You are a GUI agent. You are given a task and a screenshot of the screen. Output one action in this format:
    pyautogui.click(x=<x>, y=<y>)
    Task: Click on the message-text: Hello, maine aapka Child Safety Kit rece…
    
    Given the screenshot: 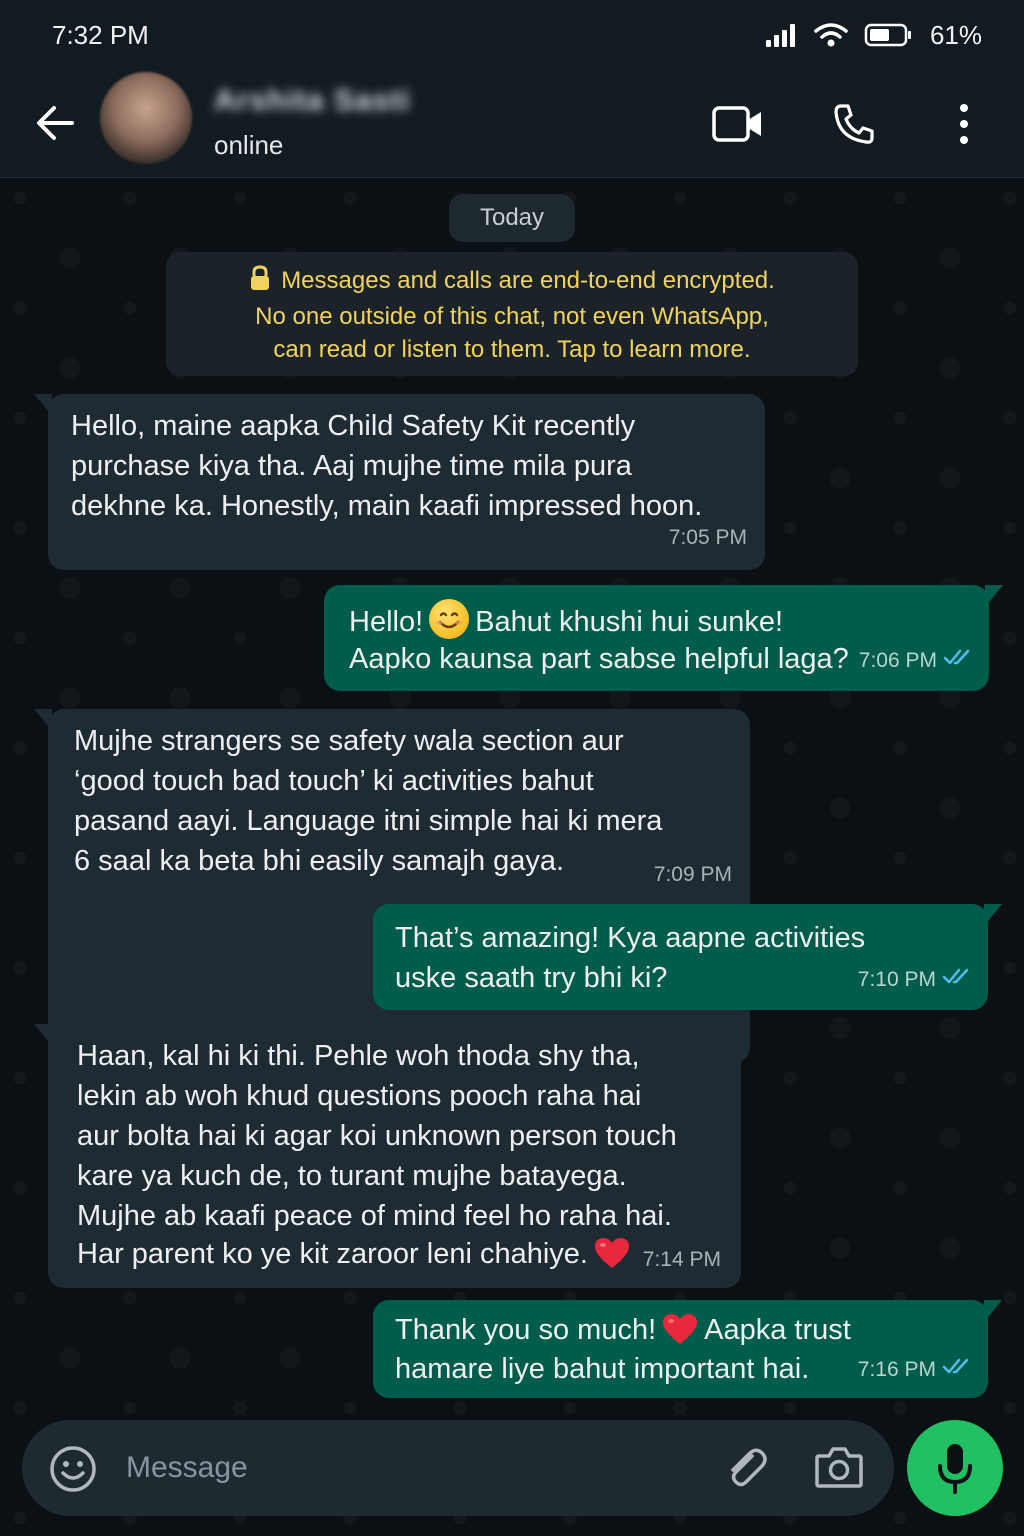 What is the action you would take?
    pyautogui.click(x=387, y=466)
    